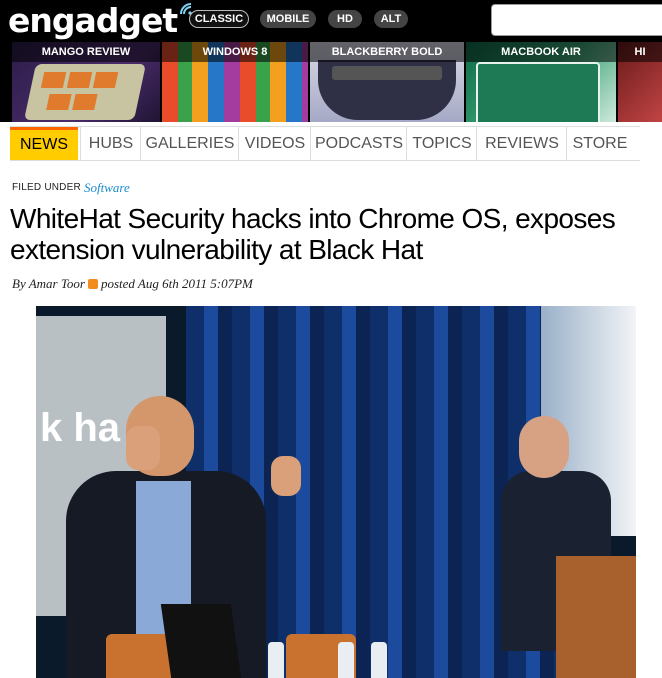 Image resolution: width=662 pixels, height=678 pixels. I want to click on feature-tile-windows-8: WINDOWS 8, so click(235, 82).